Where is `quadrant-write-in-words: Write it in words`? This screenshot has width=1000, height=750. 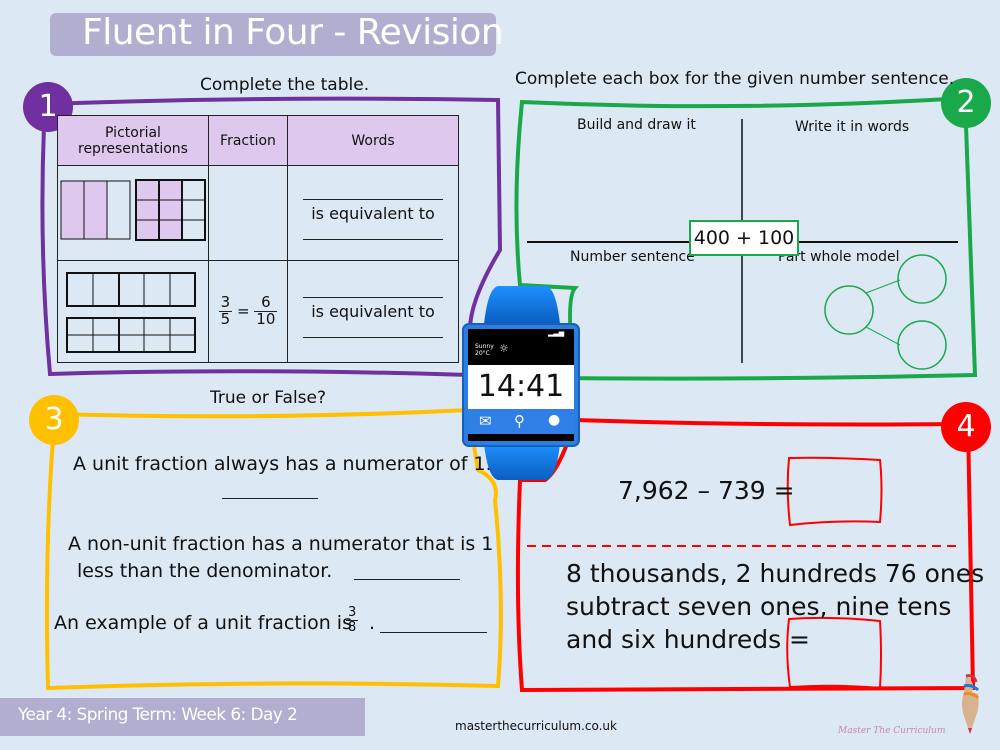
quadrant-write-in-words: Write it in words is located at coordinates (852, 127).